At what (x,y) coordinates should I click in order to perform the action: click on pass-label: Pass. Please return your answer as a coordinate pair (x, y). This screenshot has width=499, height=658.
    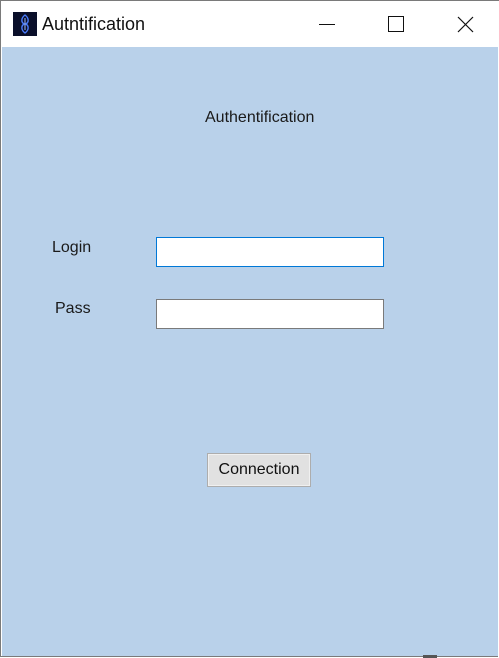
    Looking at the image, I should click on (73, 308).